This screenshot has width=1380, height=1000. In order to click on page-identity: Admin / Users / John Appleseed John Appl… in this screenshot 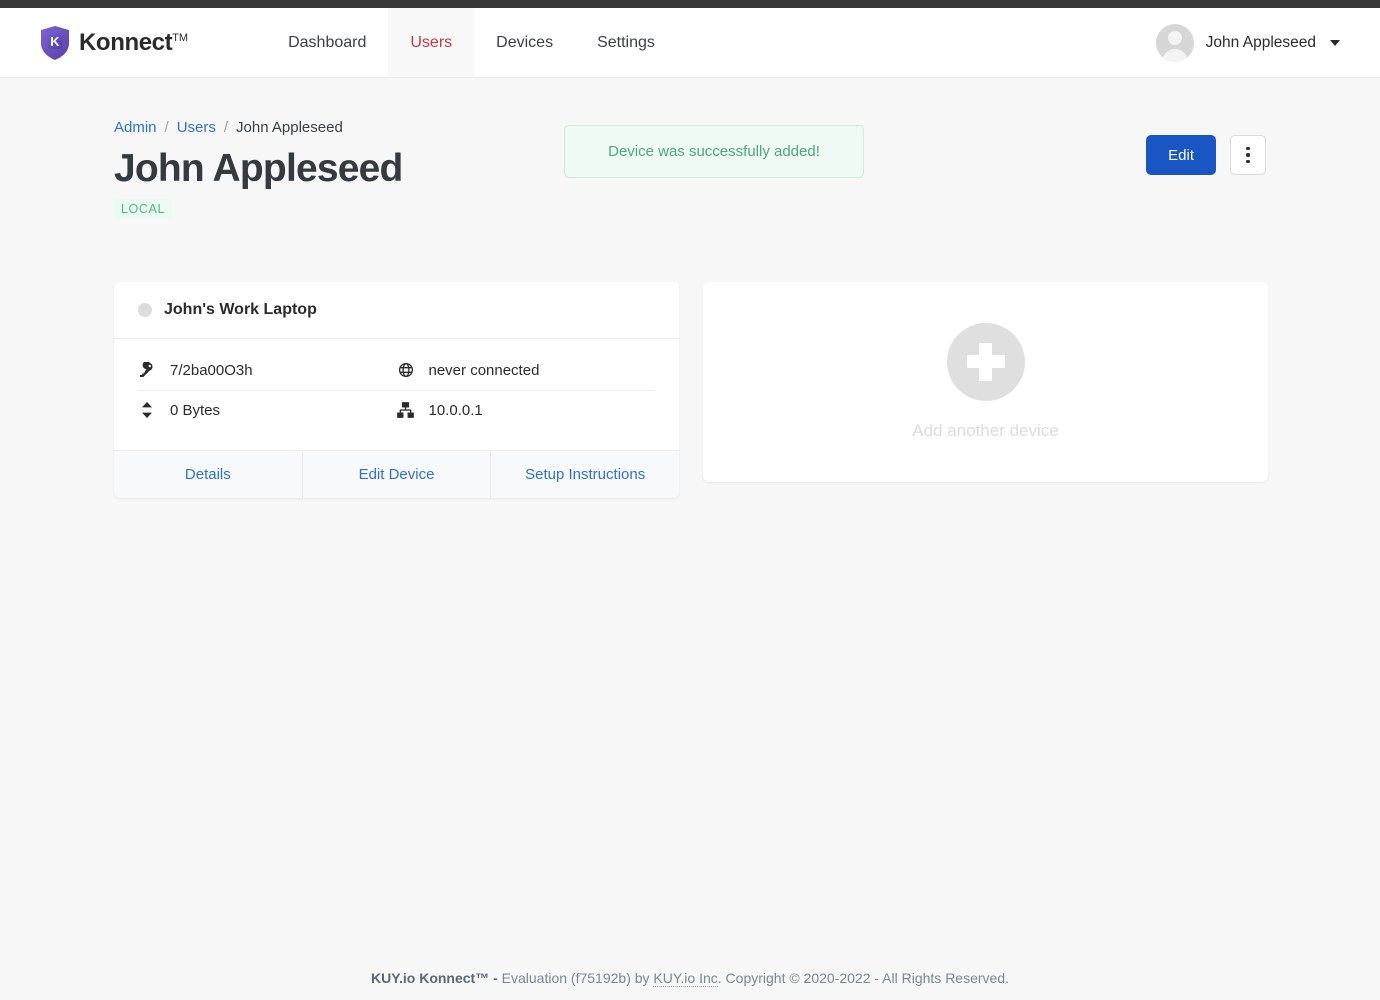, I will do `click(326, 169)`.